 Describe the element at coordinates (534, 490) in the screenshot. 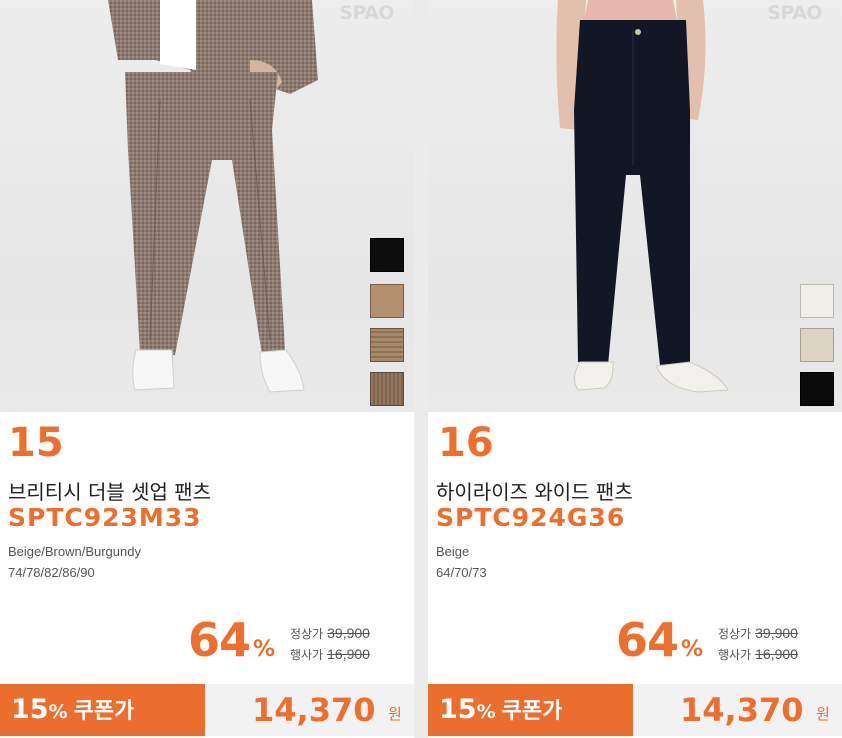

I see `product-name: 하이라이즈 와이드 팬츠` at that location.